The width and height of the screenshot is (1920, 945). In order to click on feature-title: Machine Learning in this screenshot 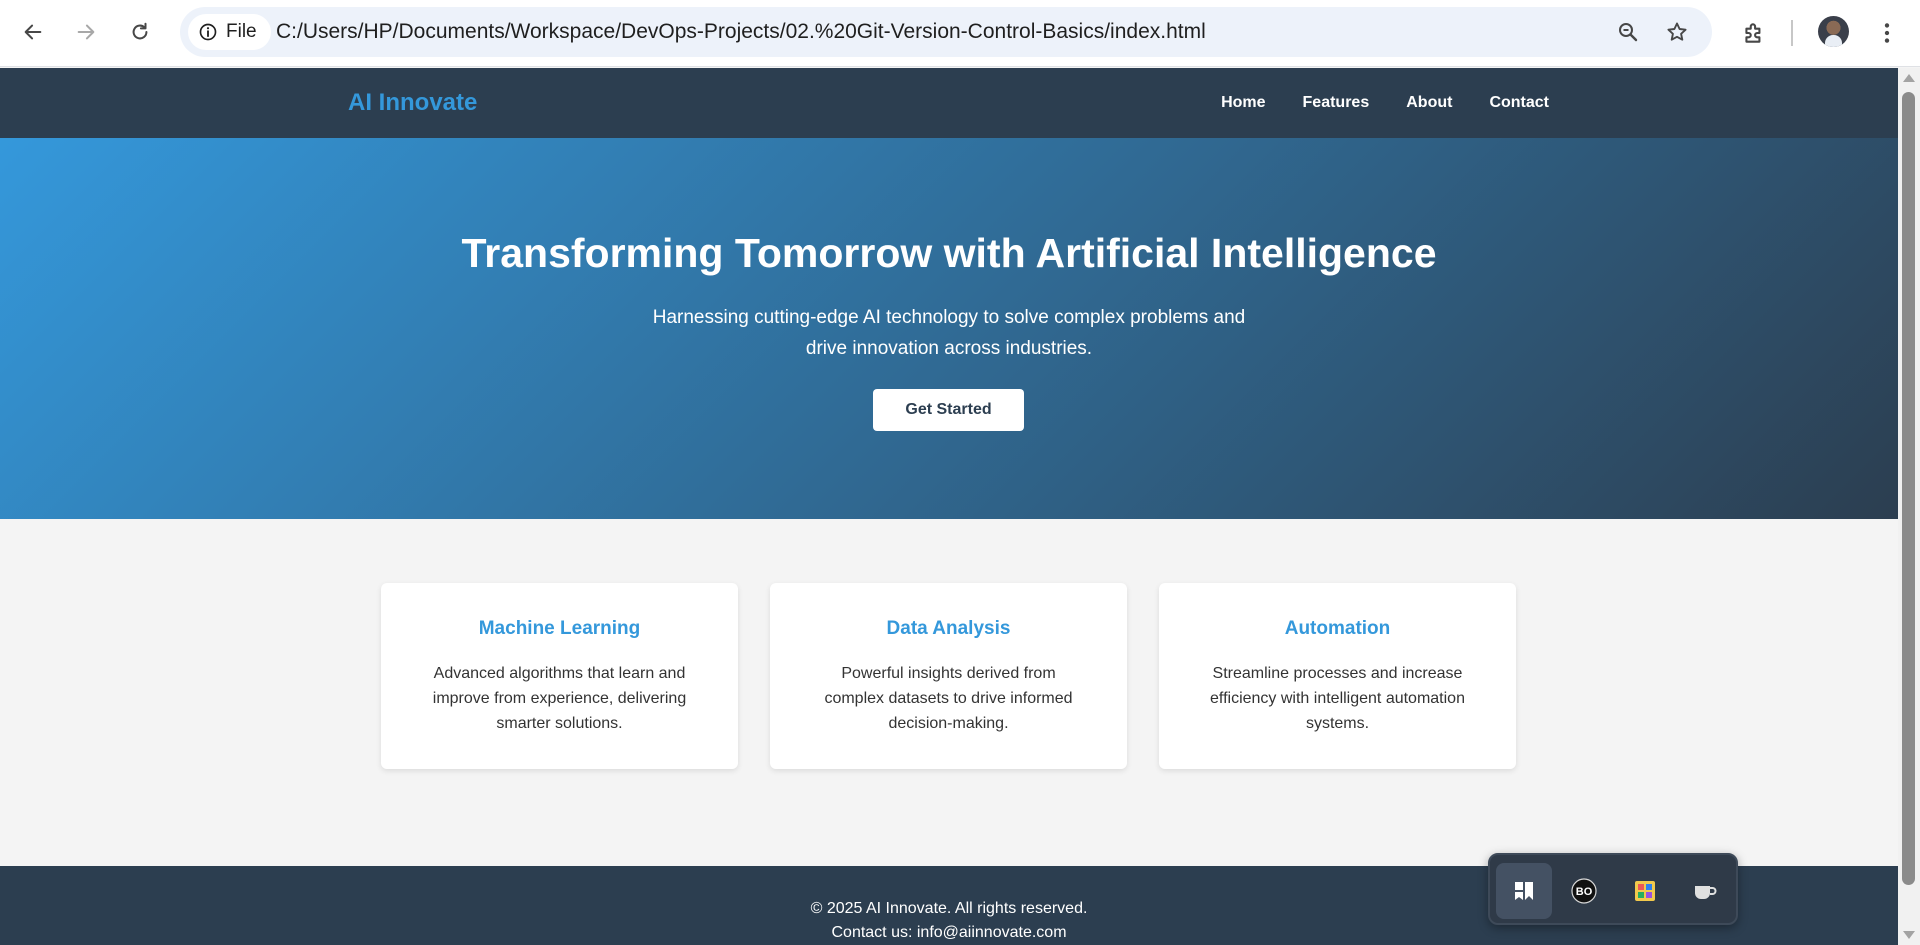, I will do `click(559, 628)`.